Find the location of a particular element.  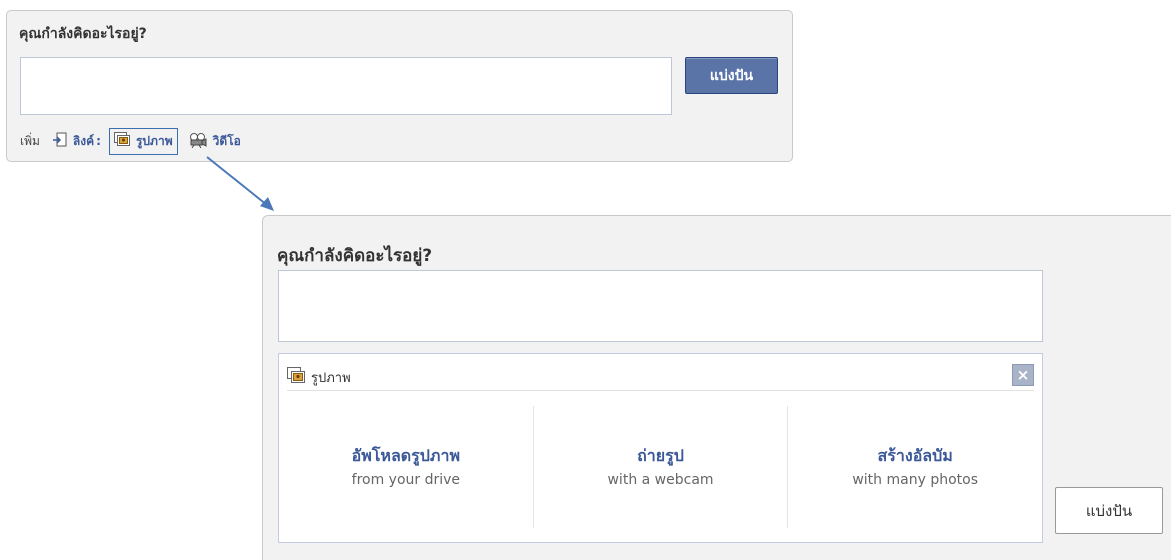

upload-photo-title: อัพโหลดรูปภาพ is located at coordinates (405, 455).